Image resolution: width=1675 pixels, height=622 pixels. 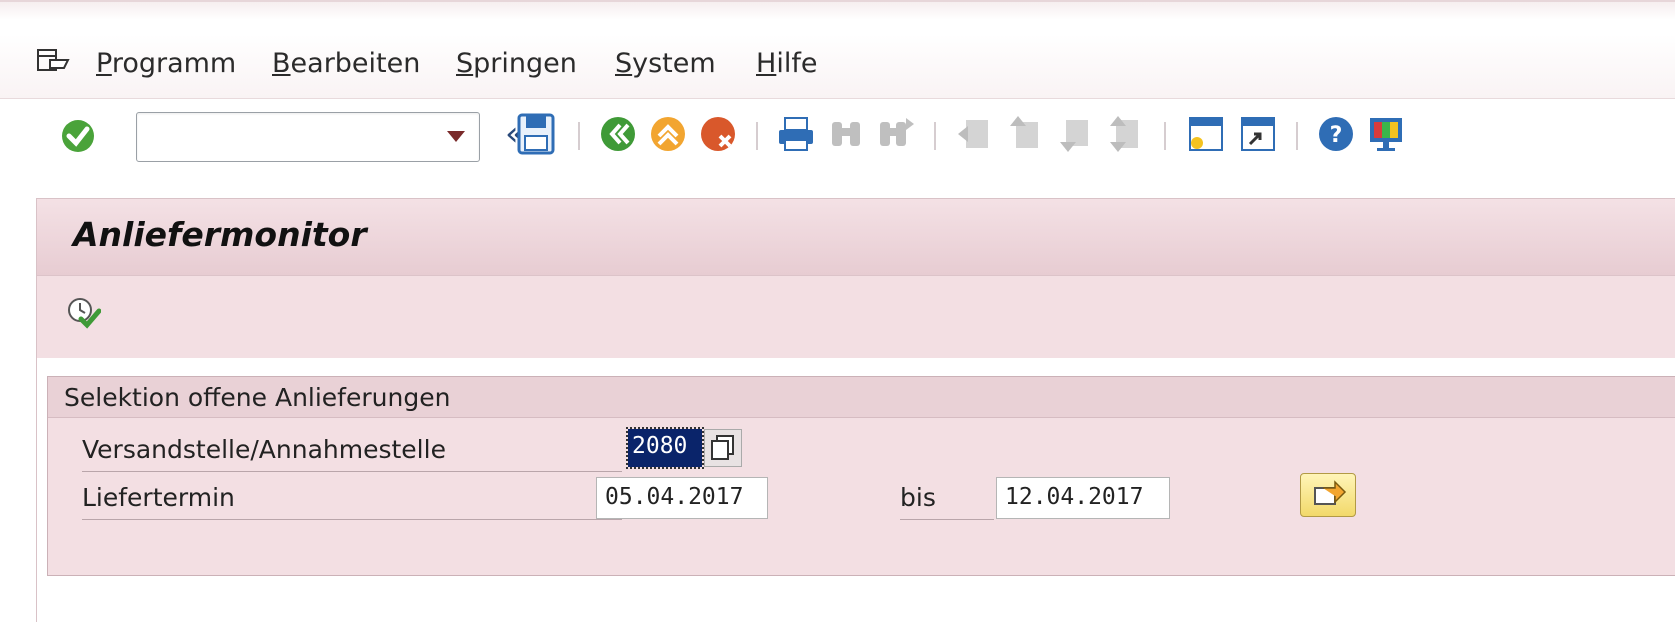 What do you see at coordinates (846, 134) in the screenshot?
I see `find-icon` at bounding box center [846, 134].